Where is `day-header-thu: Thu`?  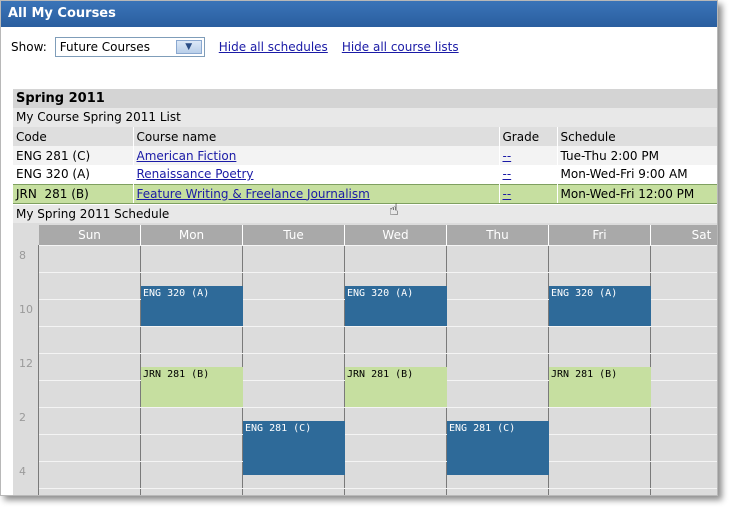 day-header-thu: Thu is located at coordinates (498, 235).